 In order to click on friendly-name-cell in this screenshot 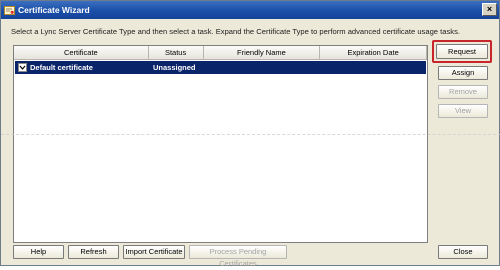, I will do `click(262, 67)`.